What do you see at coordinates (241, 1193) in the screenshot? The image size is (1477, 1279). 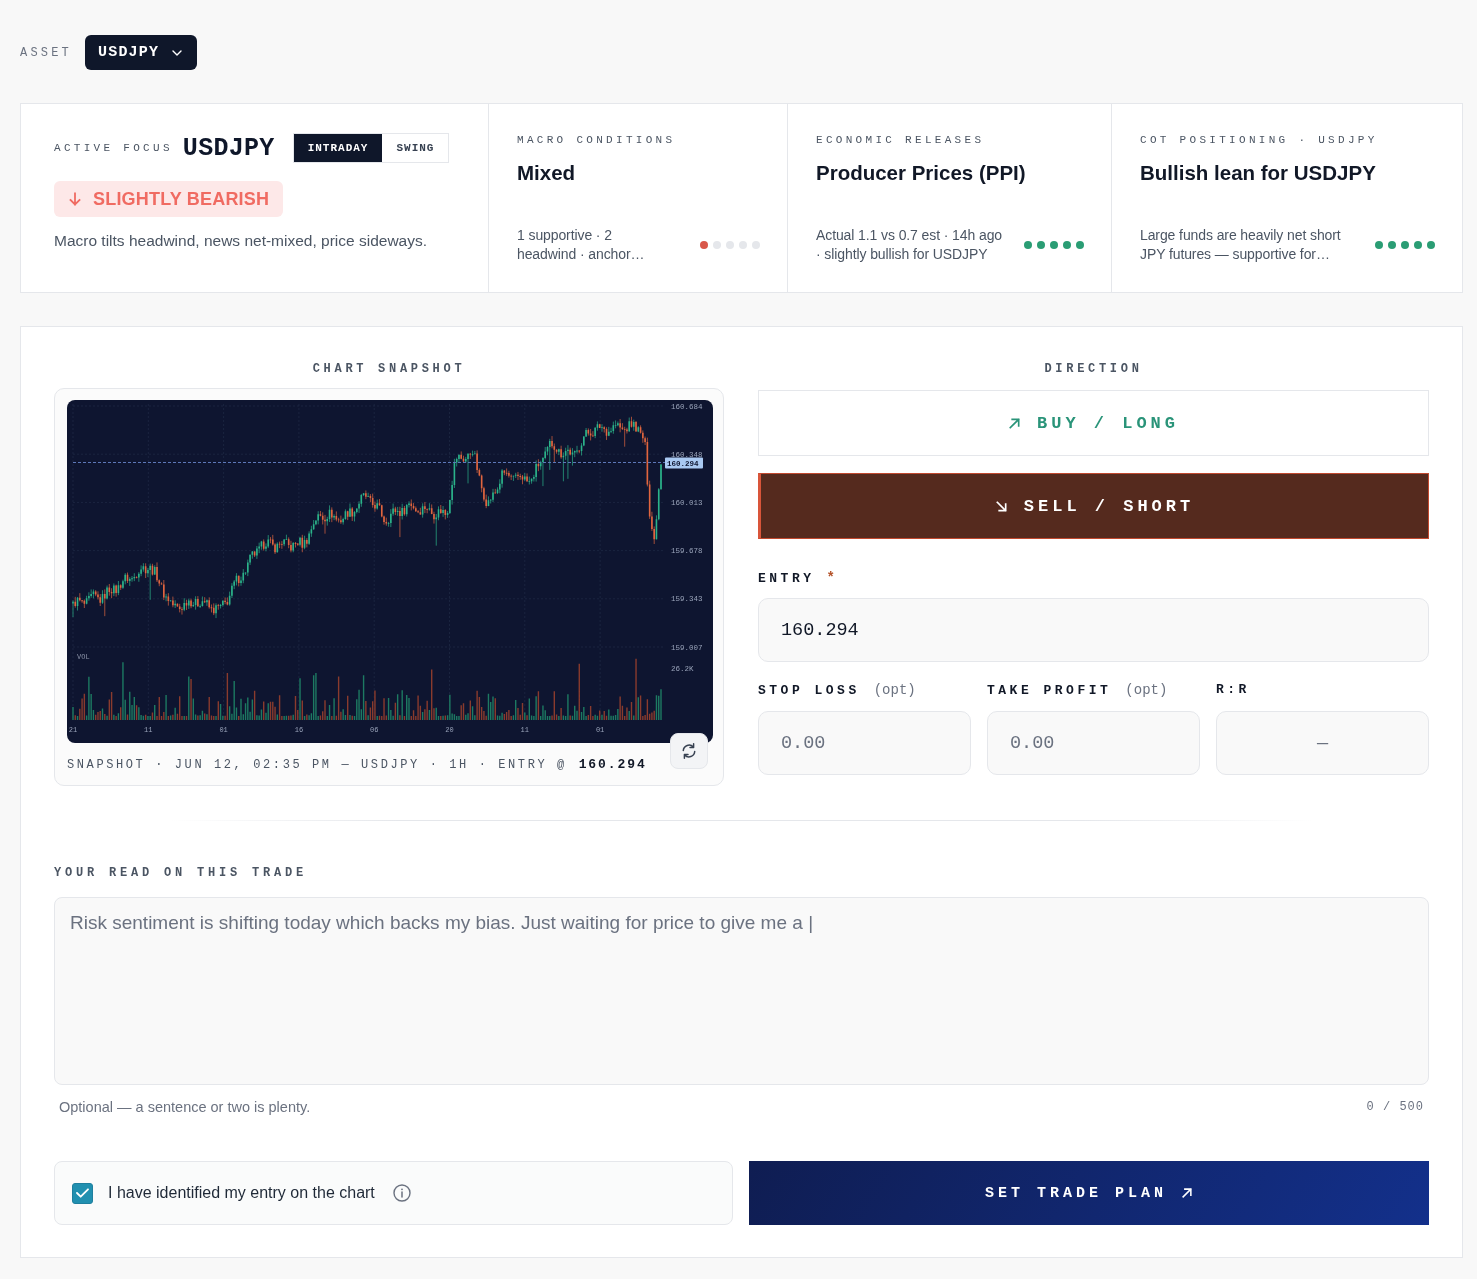 I see `checkbox-label: I have identified my entry on the chart` at bounding box center [241, 1193].